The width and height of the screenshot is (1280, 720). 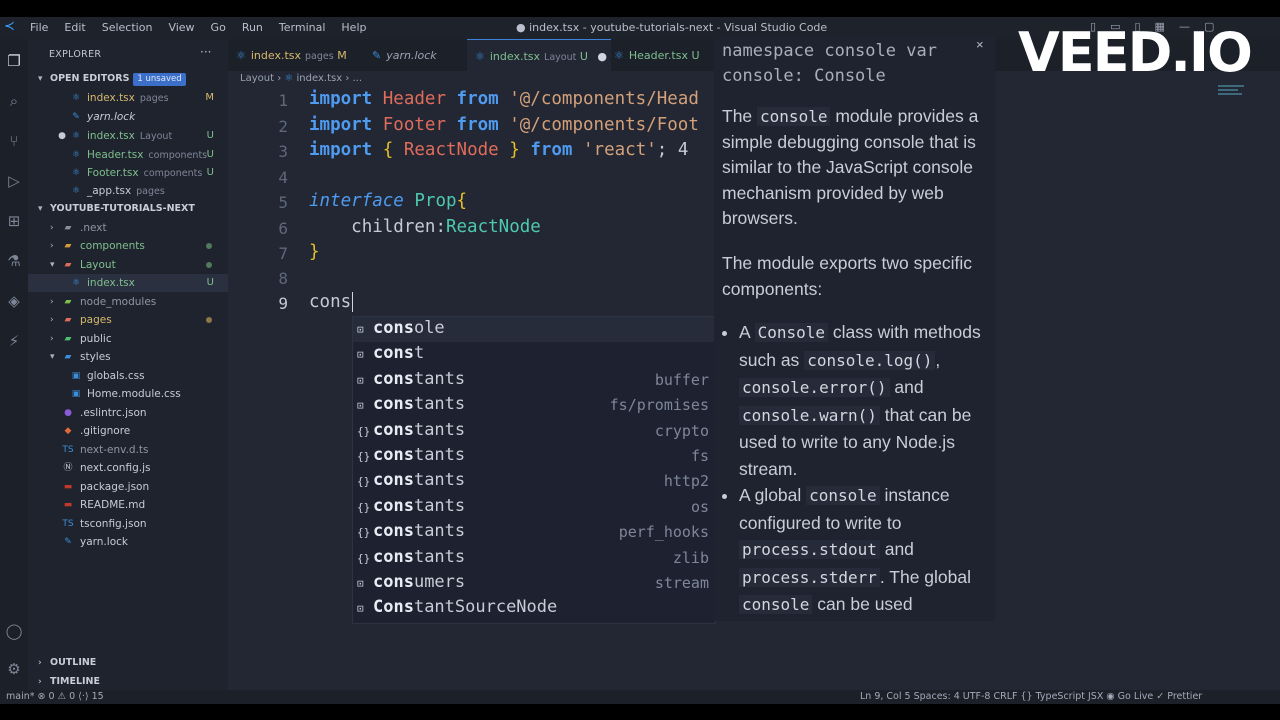 What do you see at coordinates (296, 55) in the screenshot?
I see `tab-pages-index: ⚛ index.tsx pages M` at bounding box center [296, 55].